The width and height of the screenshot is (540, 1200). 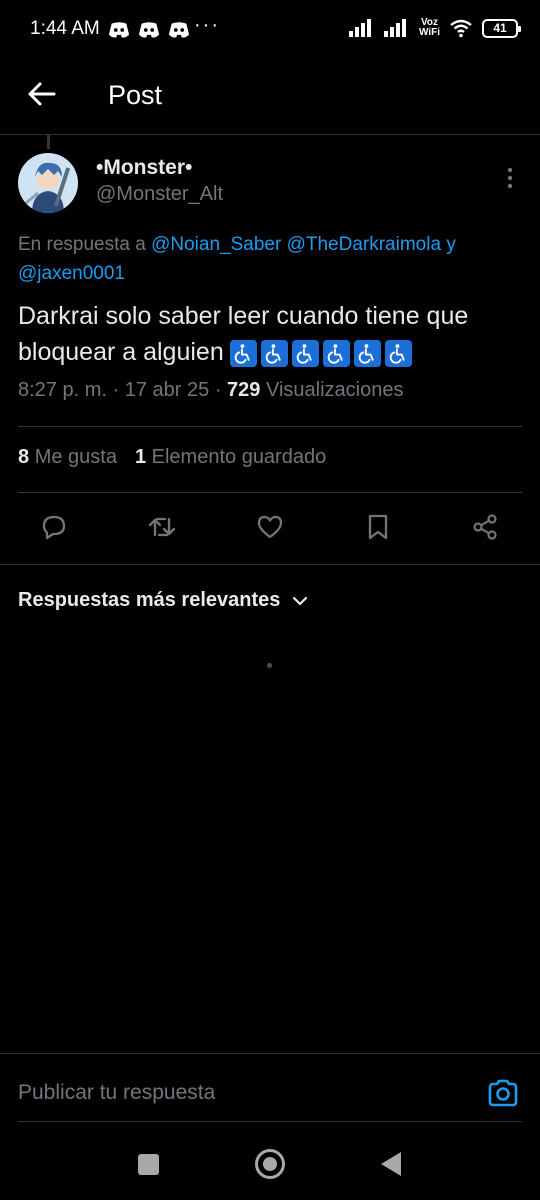 What do you see at coordinates (48, 142) in the screenshot?
I see `thread-connector-line` at bounding box center [48, 142].